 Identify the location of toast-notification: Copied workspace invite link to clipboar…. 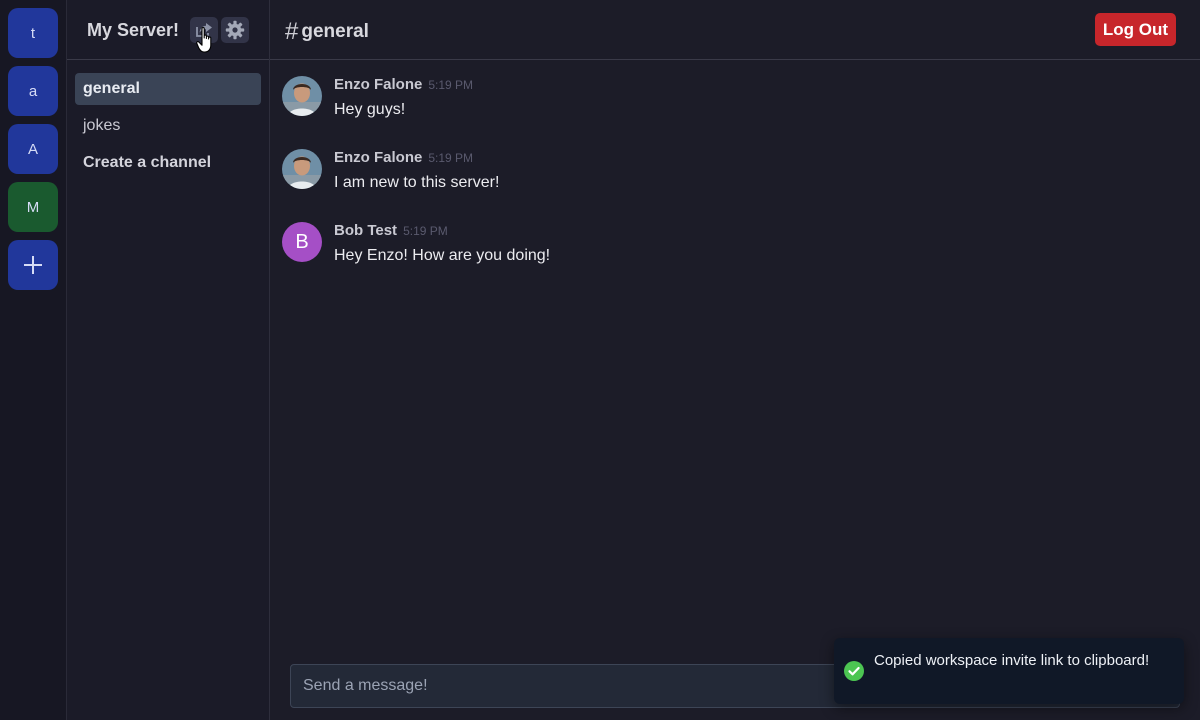
(1009, 671).